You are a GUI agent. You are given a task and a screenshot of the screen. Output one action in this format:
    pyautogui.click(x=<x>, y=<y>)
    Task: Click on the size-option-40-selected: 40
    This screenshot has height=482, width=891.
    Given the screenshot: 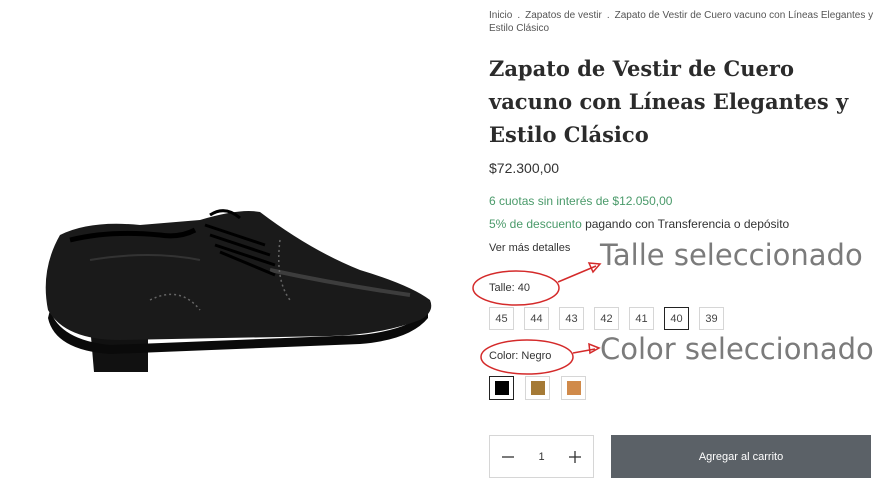 What is the action you would take?
    pyautogui.click(x=676, y=318)
    